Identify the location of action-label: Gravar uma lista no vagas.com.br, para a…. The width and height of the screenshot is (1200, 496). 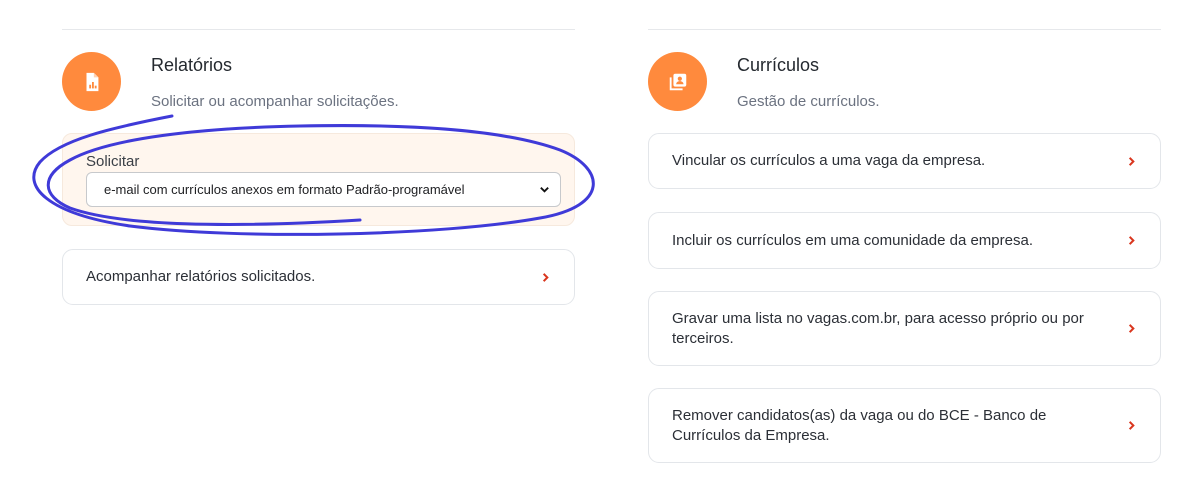
(878, 328).